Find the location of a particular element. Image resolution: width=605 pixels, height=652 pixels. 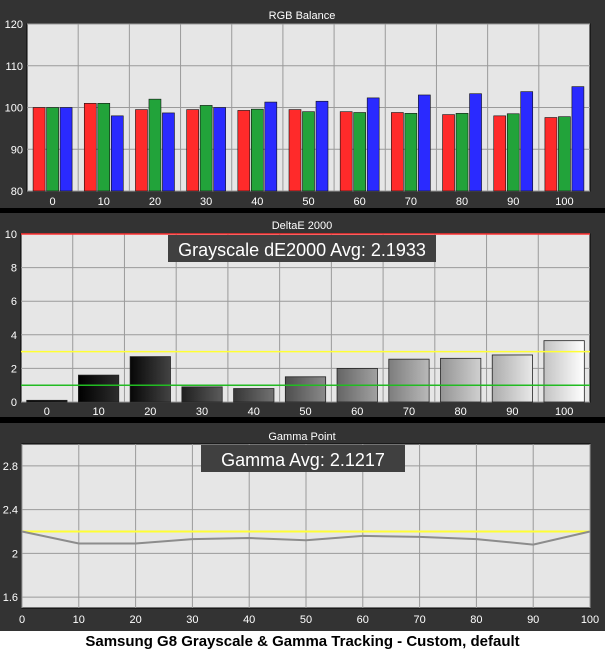

gamma-xtick-label: 0 is located at coordinates (22, 620).